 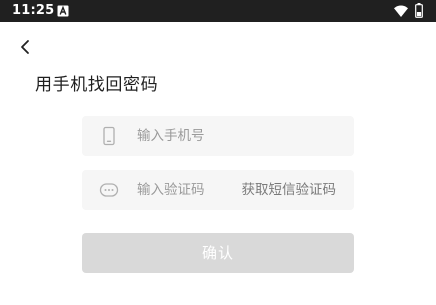 I want to click on back-button, so click(x=27, y=47).